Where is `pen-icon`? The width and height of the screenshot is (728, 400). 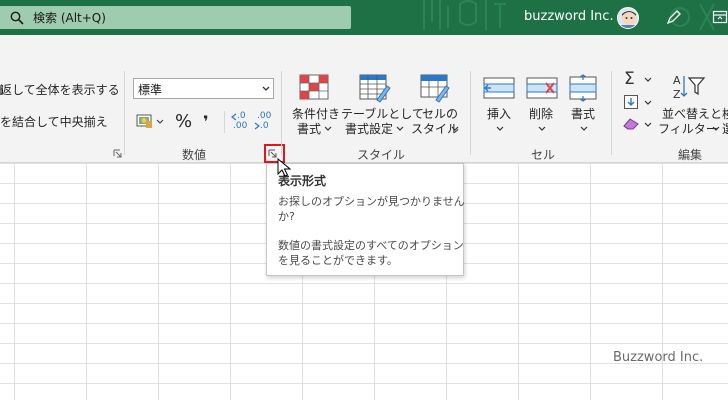 pen-icon is located at coordinates (674, 17).